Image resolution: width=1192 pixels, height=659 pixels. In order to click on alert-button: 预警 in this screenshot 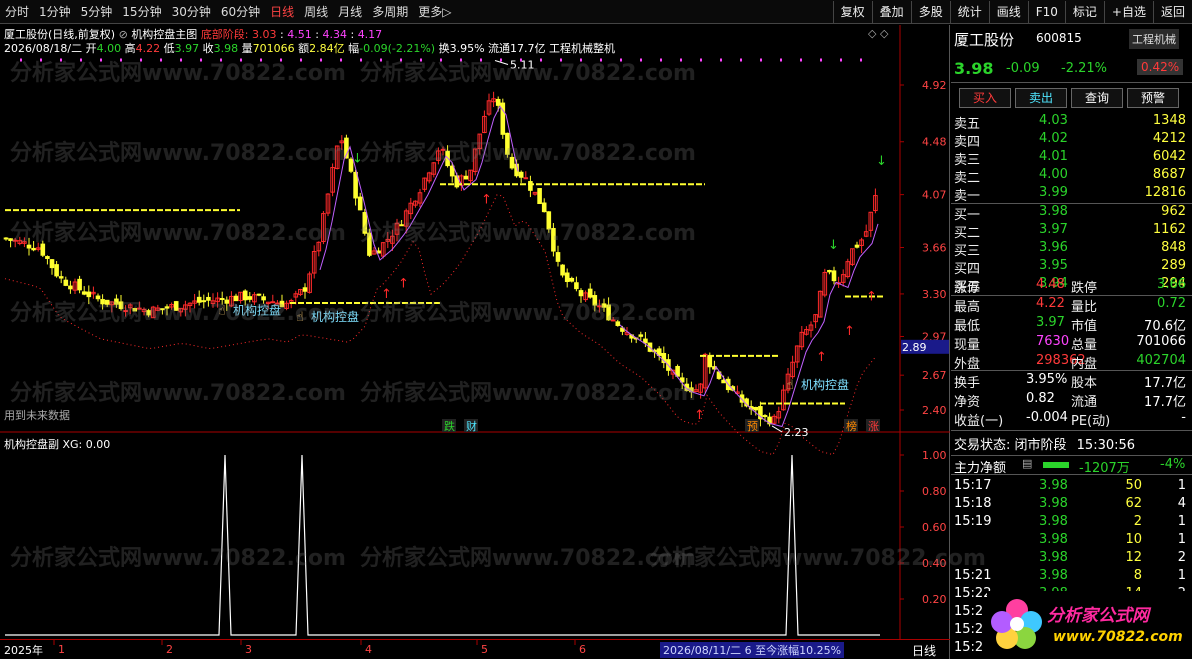, I will do `click(1153, 98)`.